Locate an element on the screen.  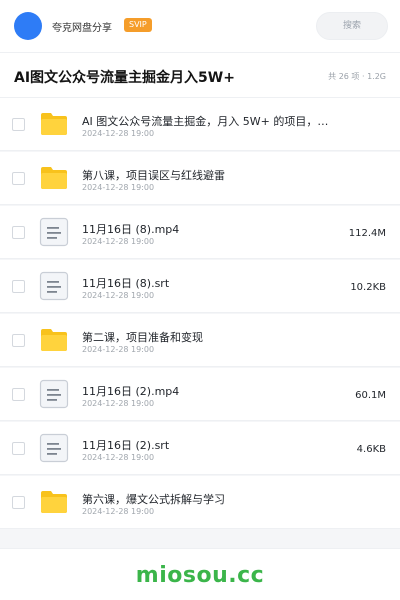
watermark-text: miosou.cc is located at coordinates (200, 575).